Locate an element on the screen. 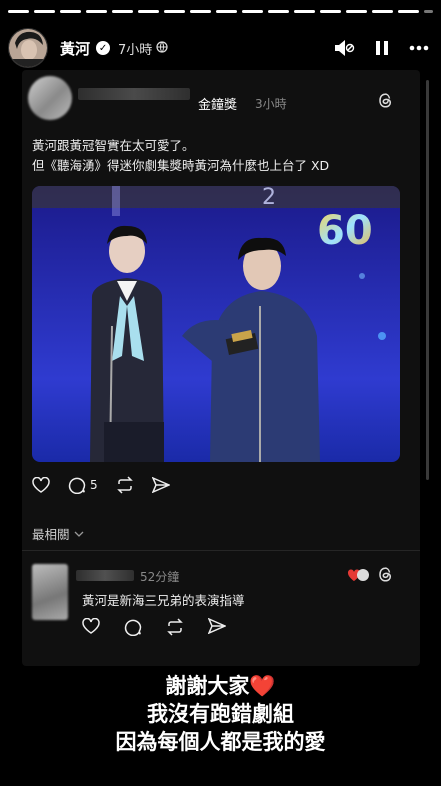 The height and width of the screenshot is (786, 441). more-options-button is located at coordinates (419, 48).